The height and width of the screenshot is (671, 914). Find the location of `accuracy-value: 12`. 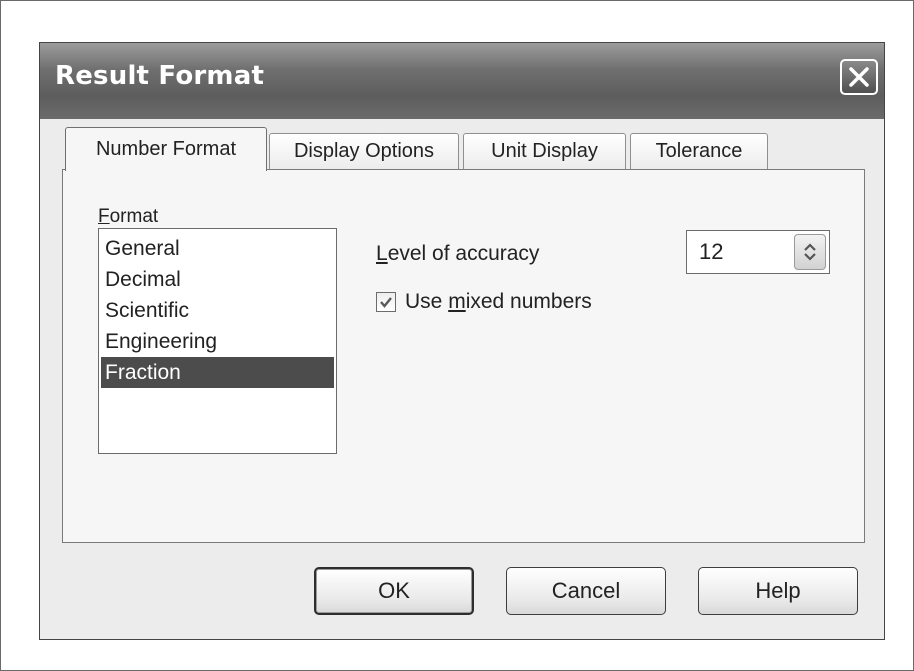

accuracy-value: 12 is located at coordinates (711, 252).